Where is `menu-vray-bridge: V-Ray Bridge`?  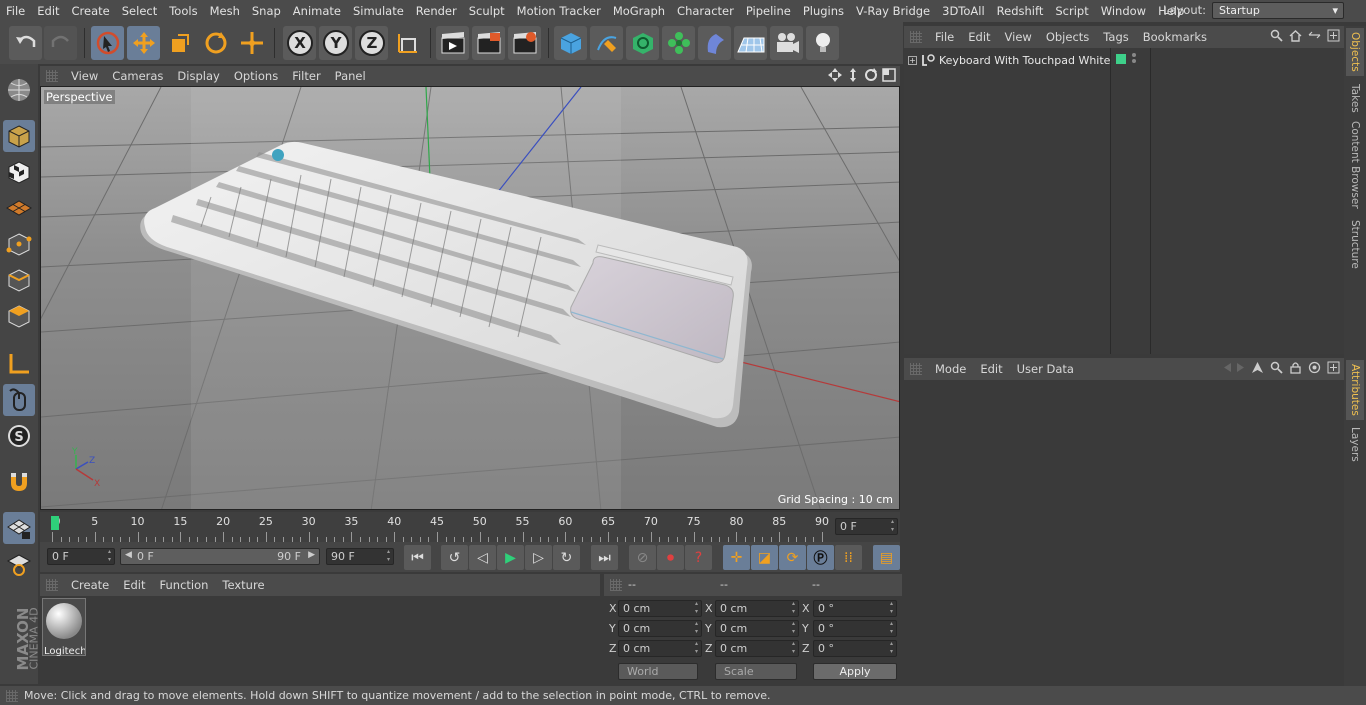 menu-vray-bridge: V-Ray Bridge is located at coordinates (893, 11).